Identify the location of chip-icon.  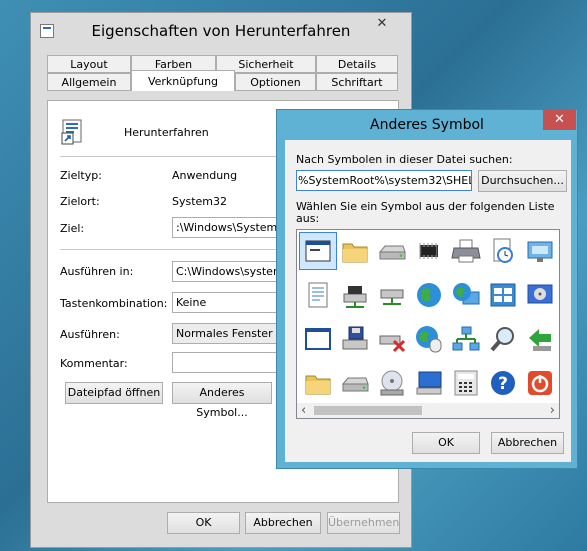
(429, 251).